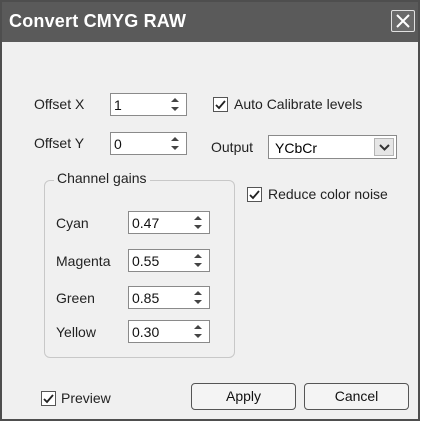 This screenshot has height=425, width=424. I want to click on offset-x-spin, so click(175, 104).